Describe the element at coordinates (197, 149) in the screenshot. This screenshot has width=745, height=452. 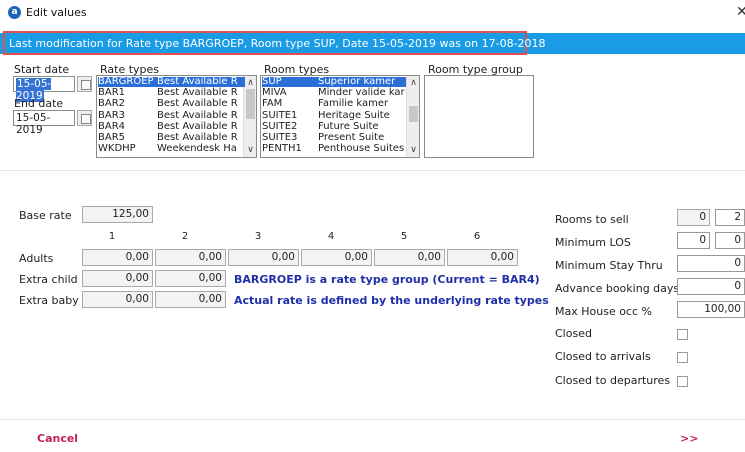
I see `rate-type-name: Weekendesk Ha` at that location.